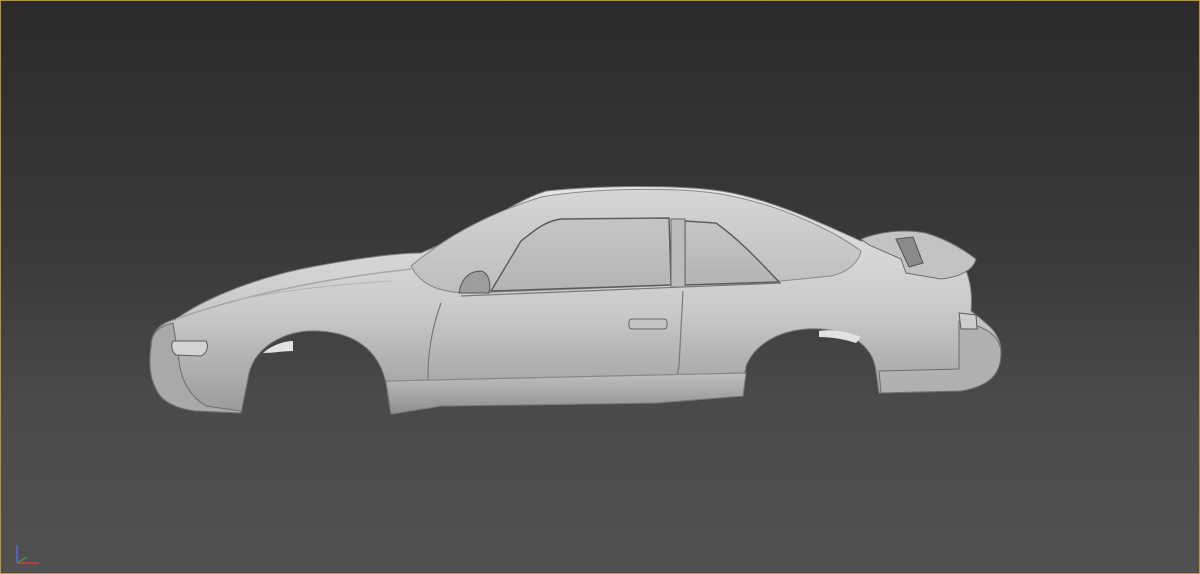  Describe the element at coordinates (678, 253) in the screenshot. I see `b-pillar` at that location.